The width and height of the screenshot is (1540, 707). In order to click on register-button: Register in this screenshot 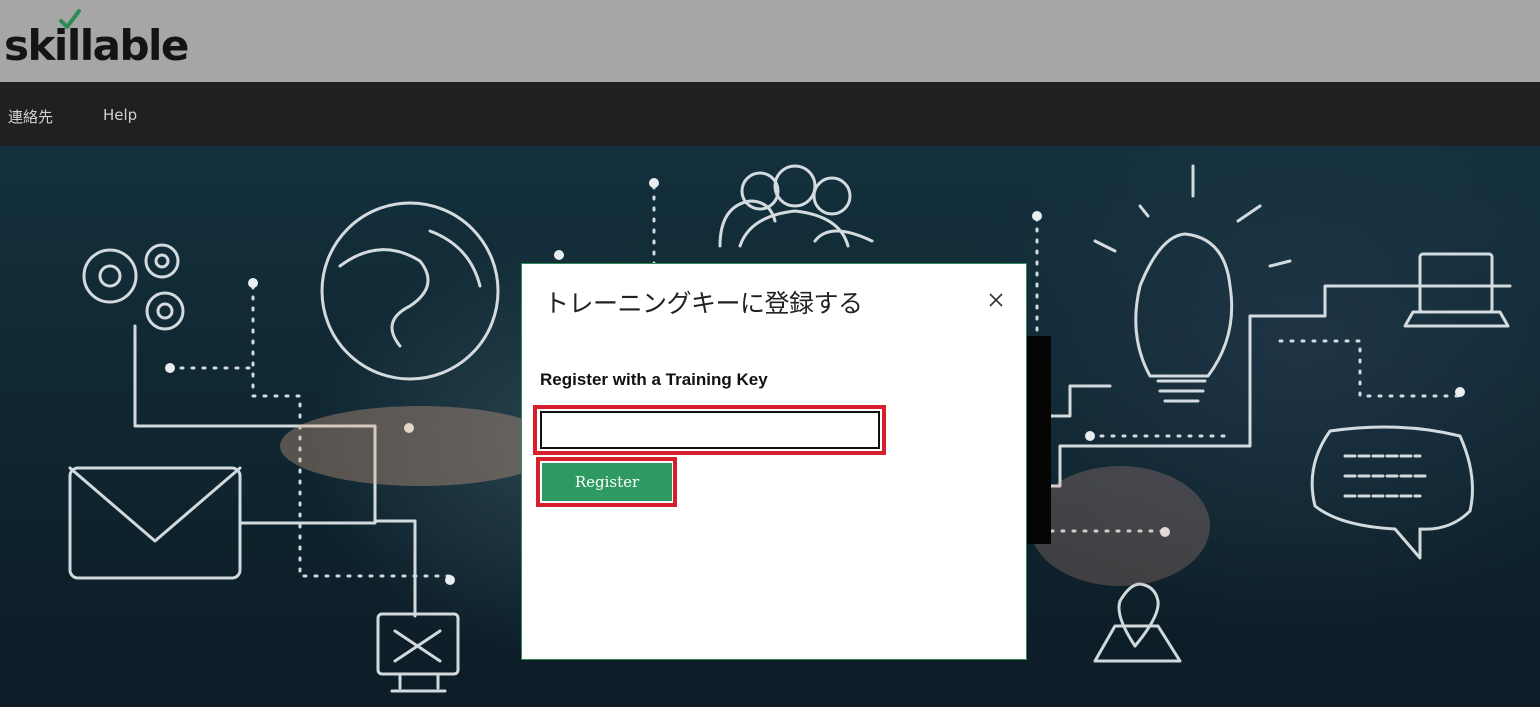, I will do `click(607, 482)`.